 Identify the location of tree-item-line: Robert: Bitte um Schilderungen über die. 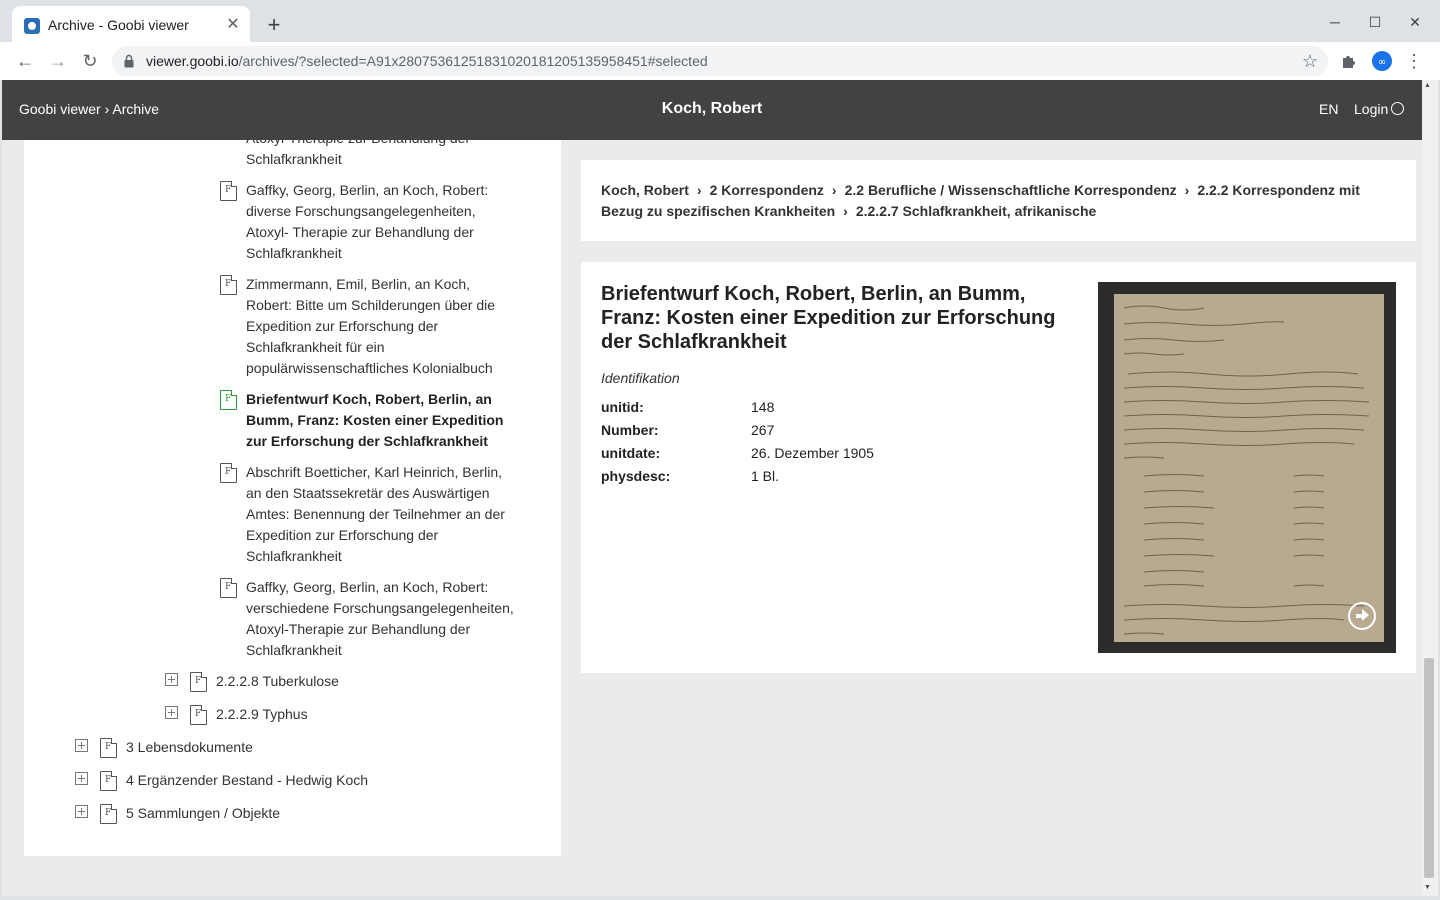
(371, 305).